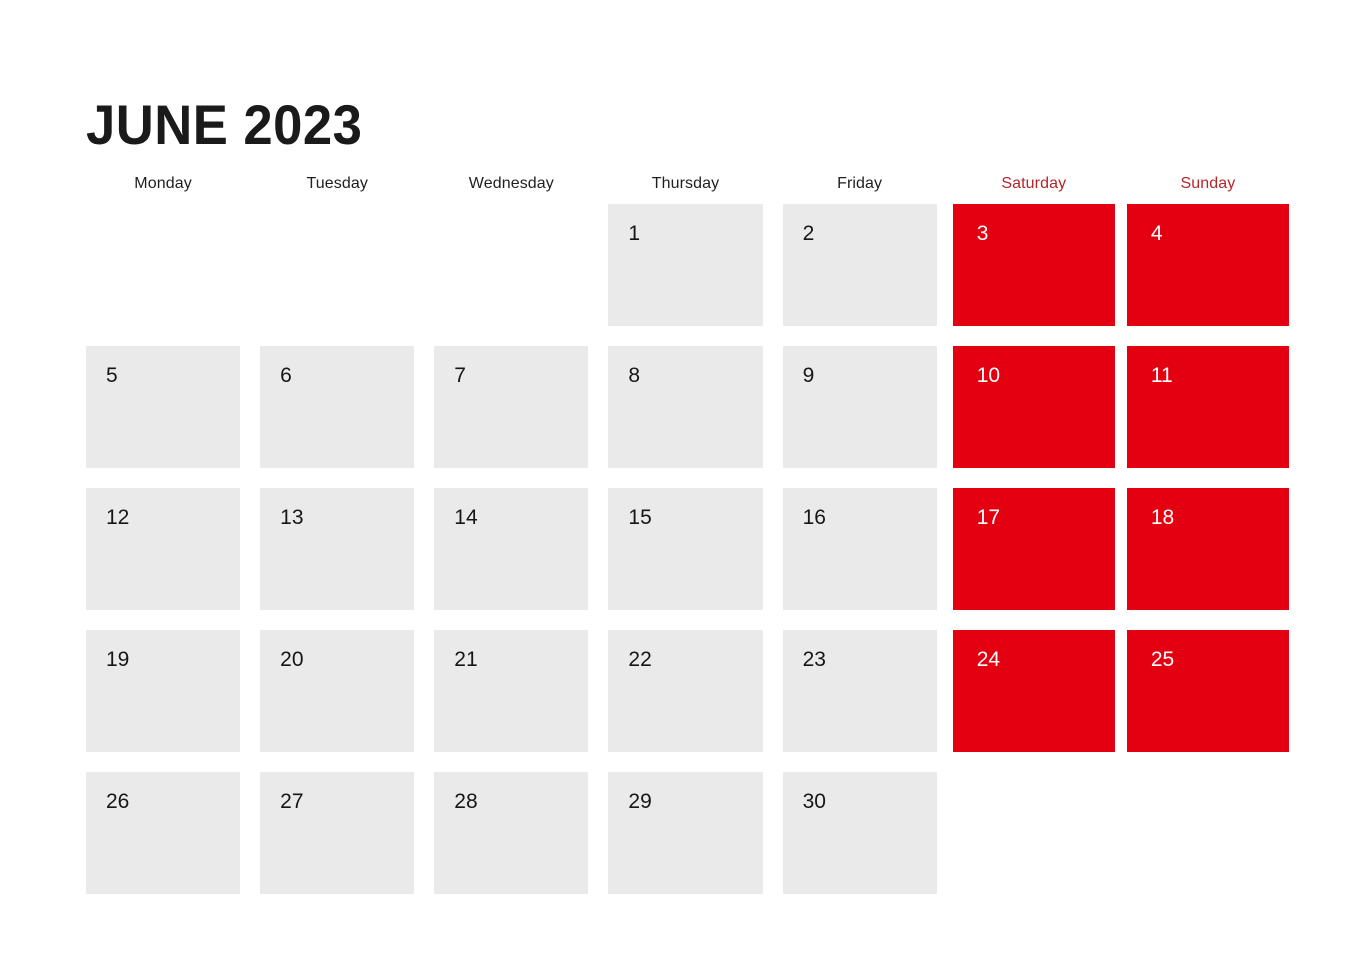 The image size is (1371, 980). I want to click on day-number: 6, so click(286, 375).